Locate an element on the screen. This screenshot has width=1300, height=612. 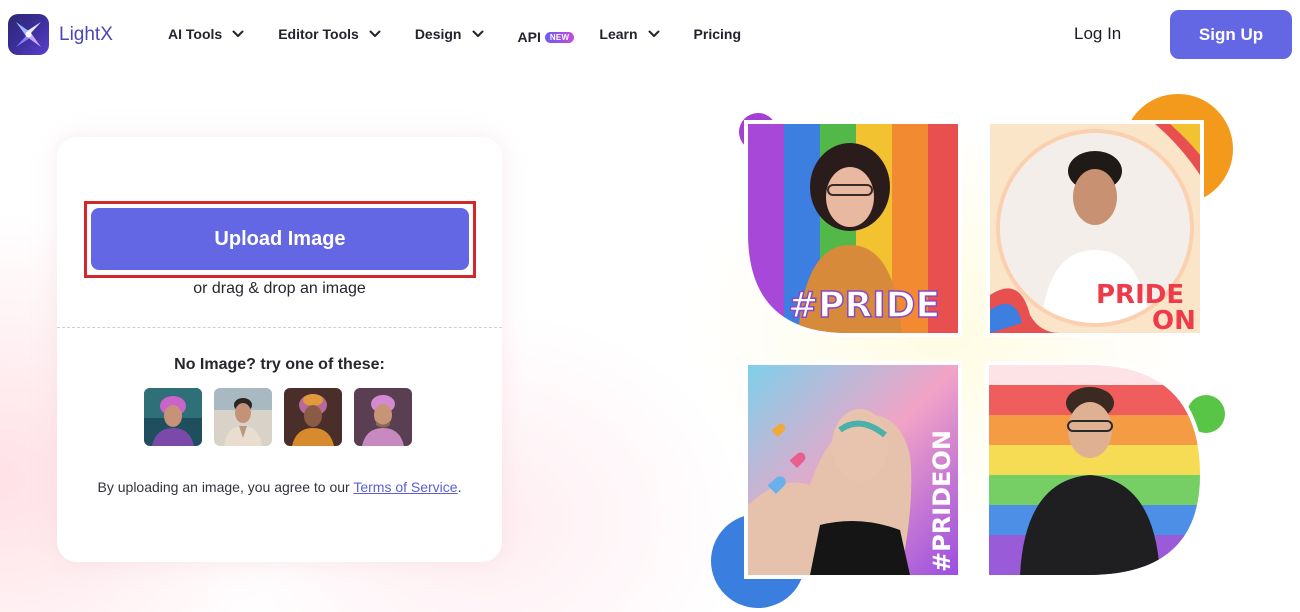
tile-pride-on-line2: ON is located at coordinates (1174, 321).